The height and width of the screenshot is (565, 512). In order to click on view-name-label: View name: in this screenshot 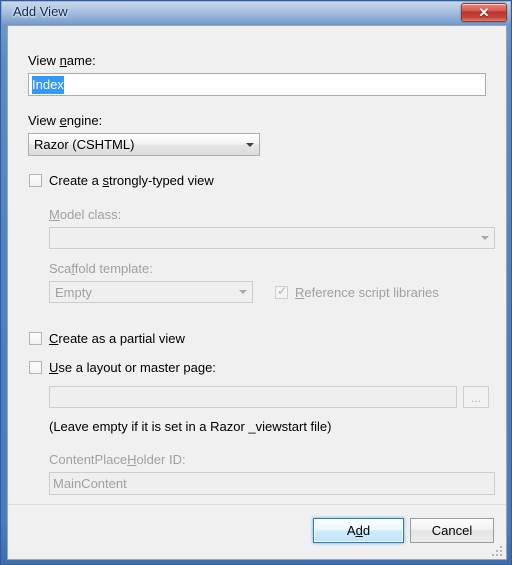, I will do `click(62, 60)`.